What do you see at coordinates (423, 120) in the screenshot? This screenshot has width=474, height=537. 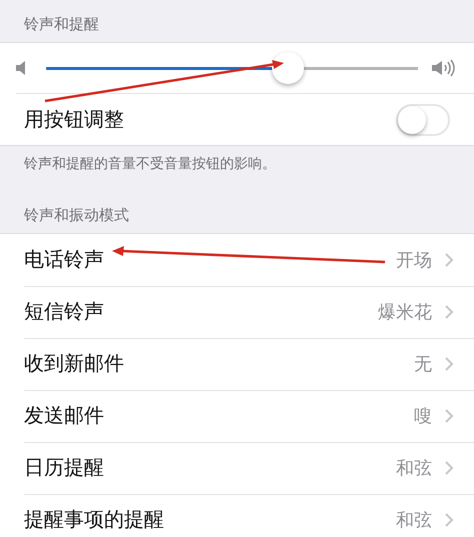 I see `toggle-switch` at bounding box center [423, 120].